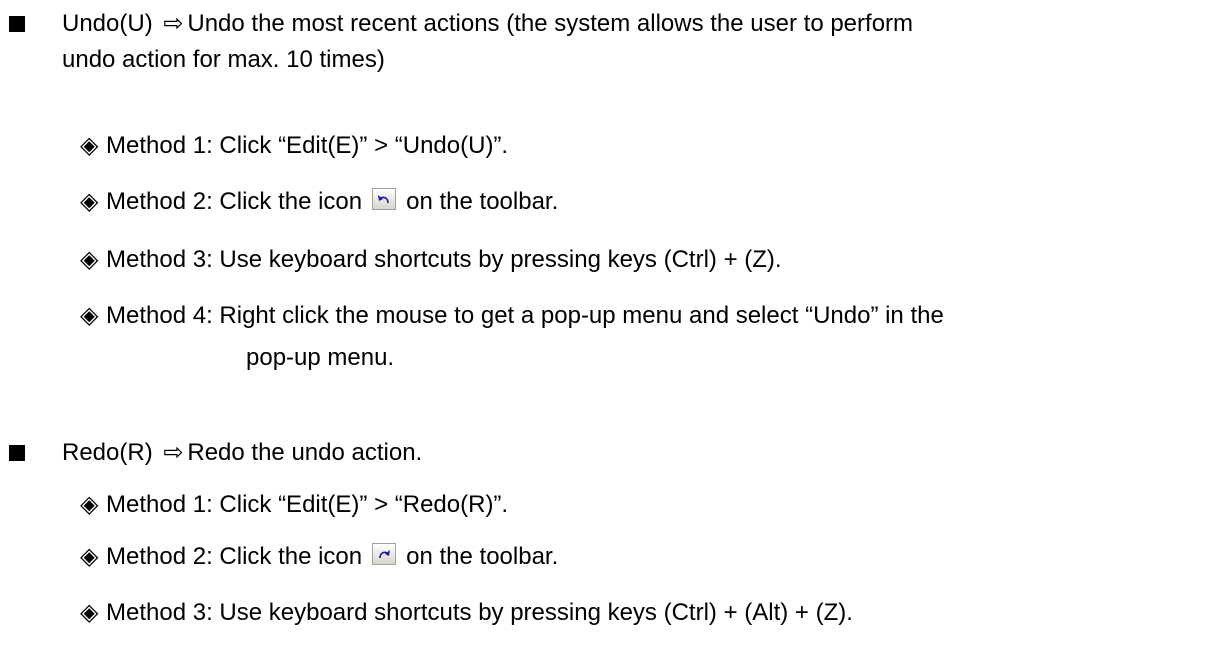  Describe the element at coordinates (384, 553) in the screenshot. I see `redo-icon` at that location.